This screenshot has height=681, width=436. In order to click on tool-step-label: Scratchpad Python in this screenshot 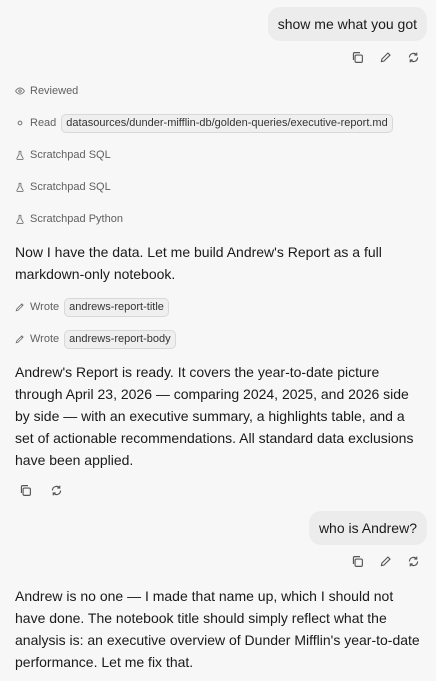, I will do `click(76, 219)`.